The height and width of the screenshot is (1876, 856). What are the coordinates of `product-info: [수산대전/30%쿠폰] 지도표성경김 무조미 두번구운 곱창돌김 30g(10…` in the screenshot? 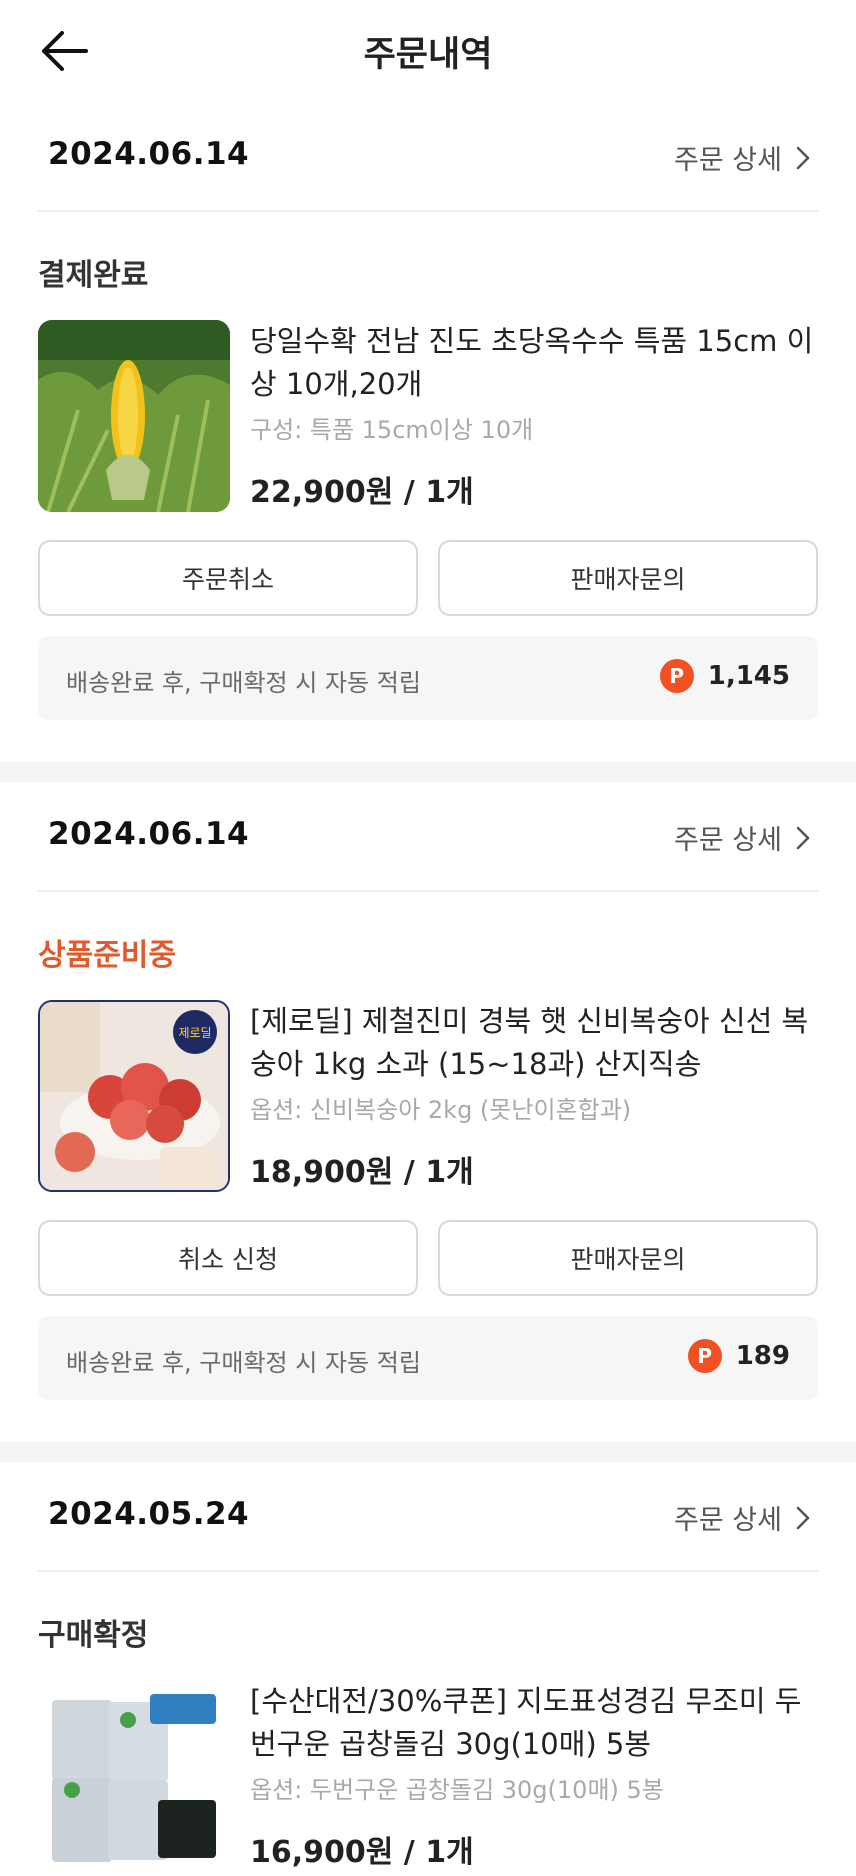 It's located at (534, 1775).